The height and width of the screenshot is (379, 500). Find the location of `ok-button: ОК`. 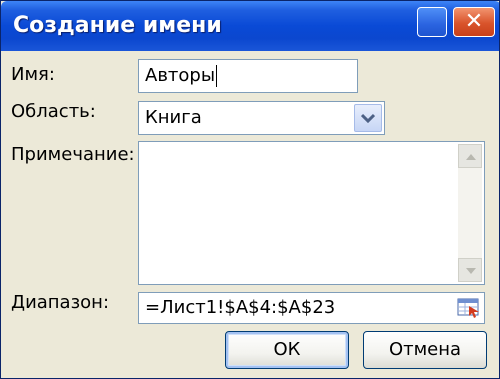

ok-button: ОК is located at coordinates (287, 350).